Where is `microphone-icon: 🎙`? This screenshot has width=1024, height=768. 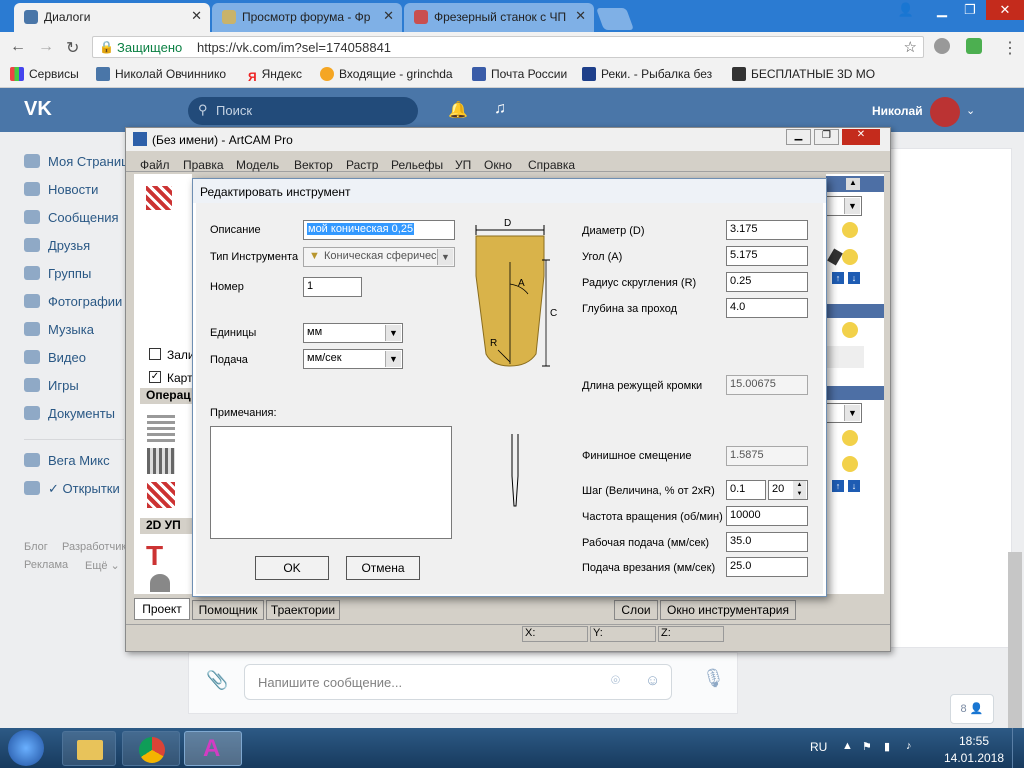 microphone-icon: 🎙 is located at coordinates (713, 678).